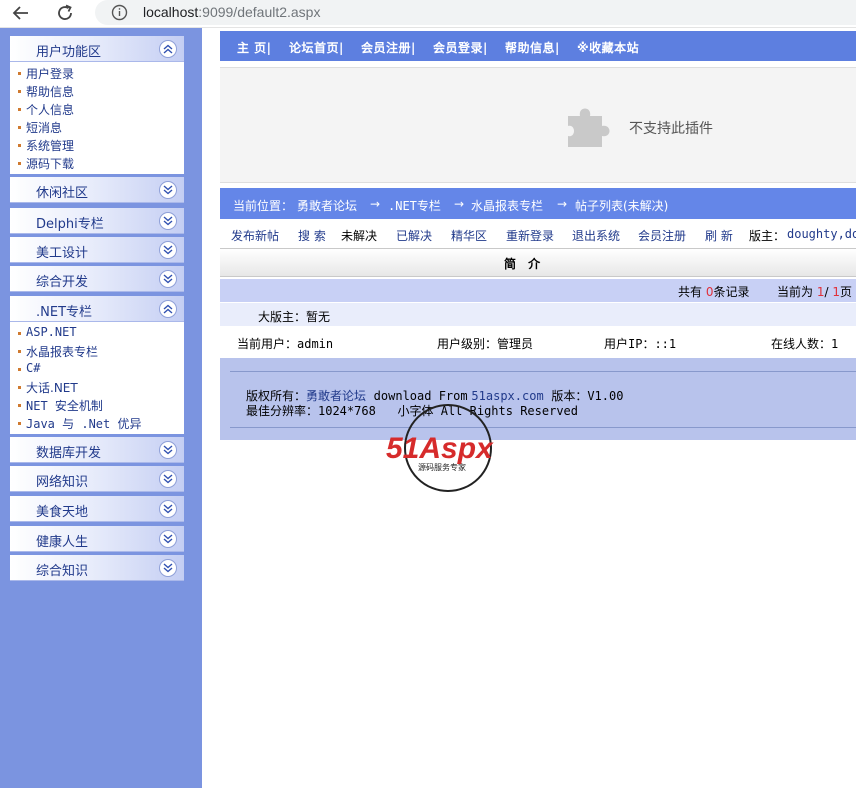  What do you see at coordinates (45, 109) in the screenshot?
I see `sidebar-item: 个人信息` at bounding box center [45, 109].